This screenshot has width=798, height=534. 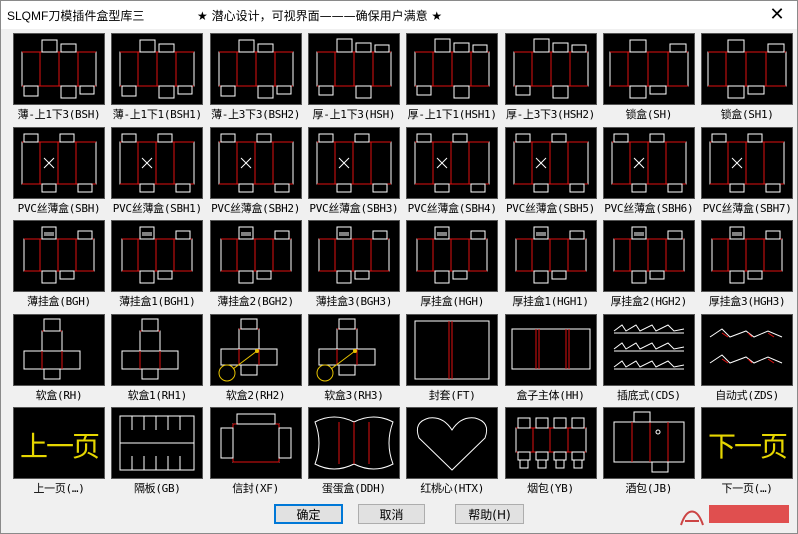 What do you see at coordinates (256, 208) in the screenshot?
I see `box-type-label: PVC丝薄盒(SBH2)` at bounding box center [256, 208].